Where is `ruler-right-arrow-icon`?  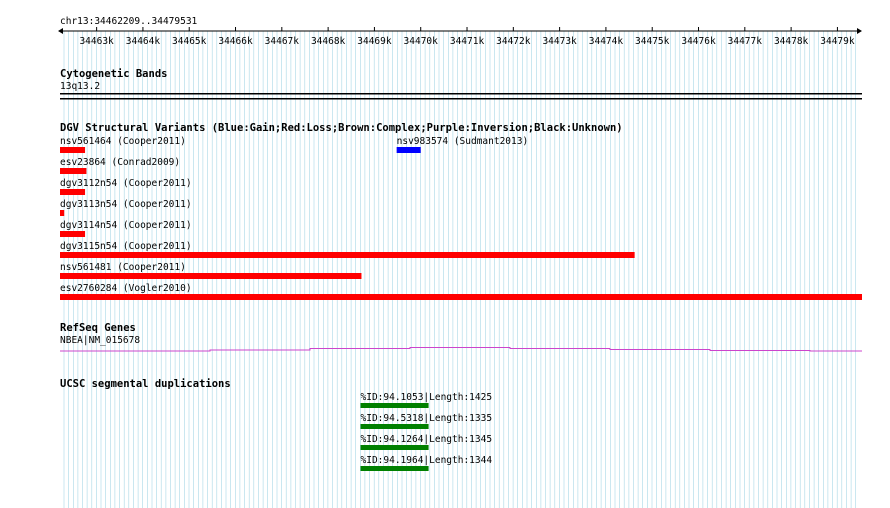 ruler-right-arrow-icon is located at coordinates (859, 31).